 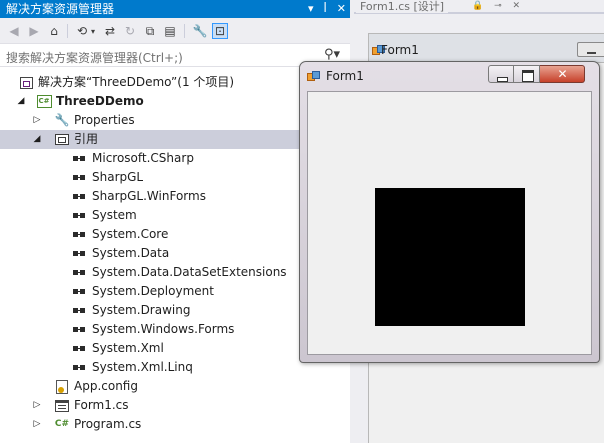 I want to click on tree-item-app-config: App.config, so click(x=175, y=386).